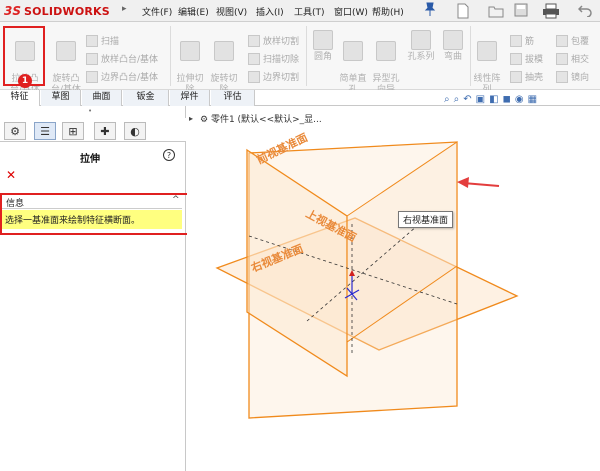 This screenshot has height=471, width=600. Describe the element at coordinates (105, 131) in the screenshot. I see `dimxpert-tab-icon: ✚` at that location.